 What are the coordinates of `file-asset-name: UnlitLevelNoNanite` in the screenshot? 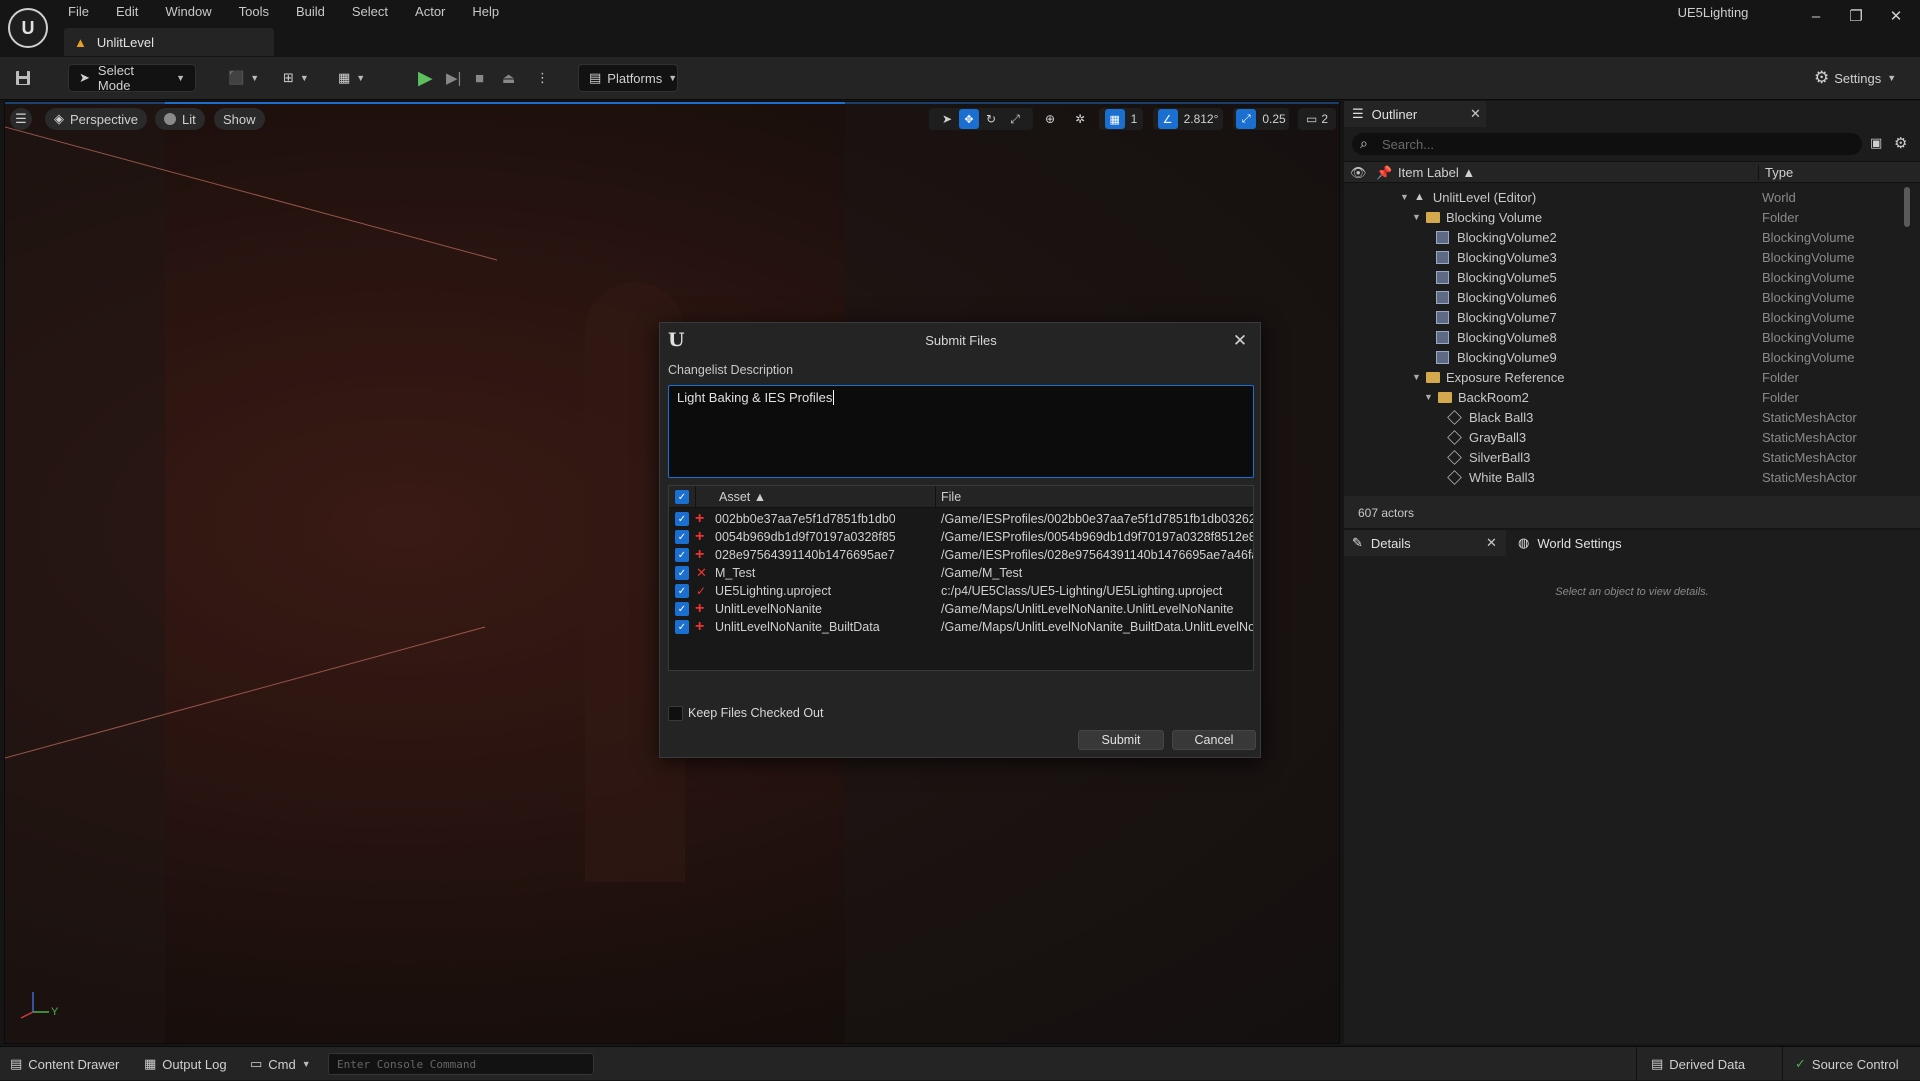 It's located at (769, 609).